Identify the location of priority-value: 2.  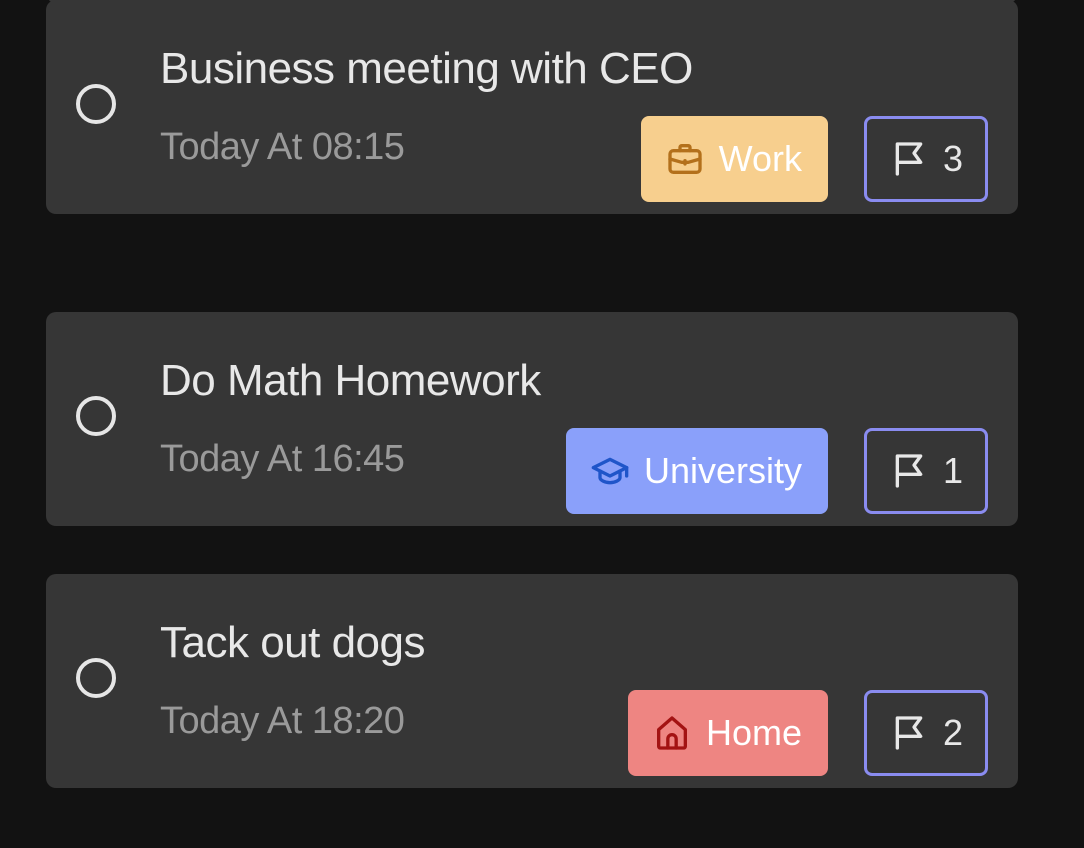
(953, 732).